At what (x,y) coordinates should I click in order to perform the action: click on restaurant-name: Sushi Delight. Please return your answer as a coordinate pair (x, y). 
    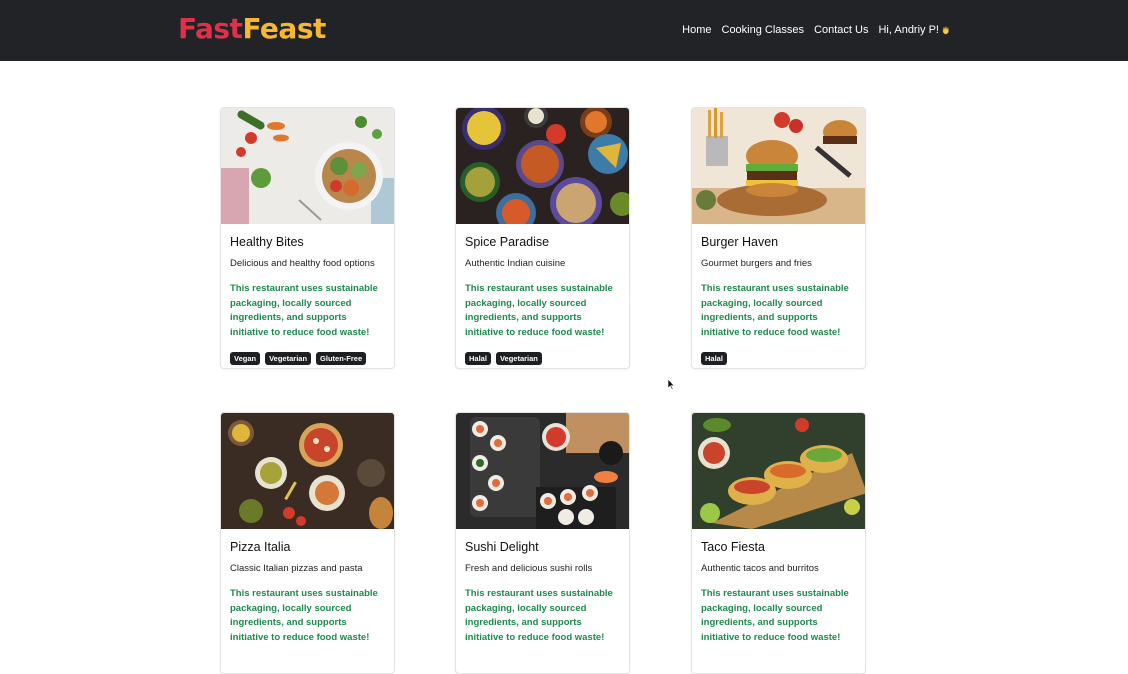
    Looking at the image, I should click on (542, 547).